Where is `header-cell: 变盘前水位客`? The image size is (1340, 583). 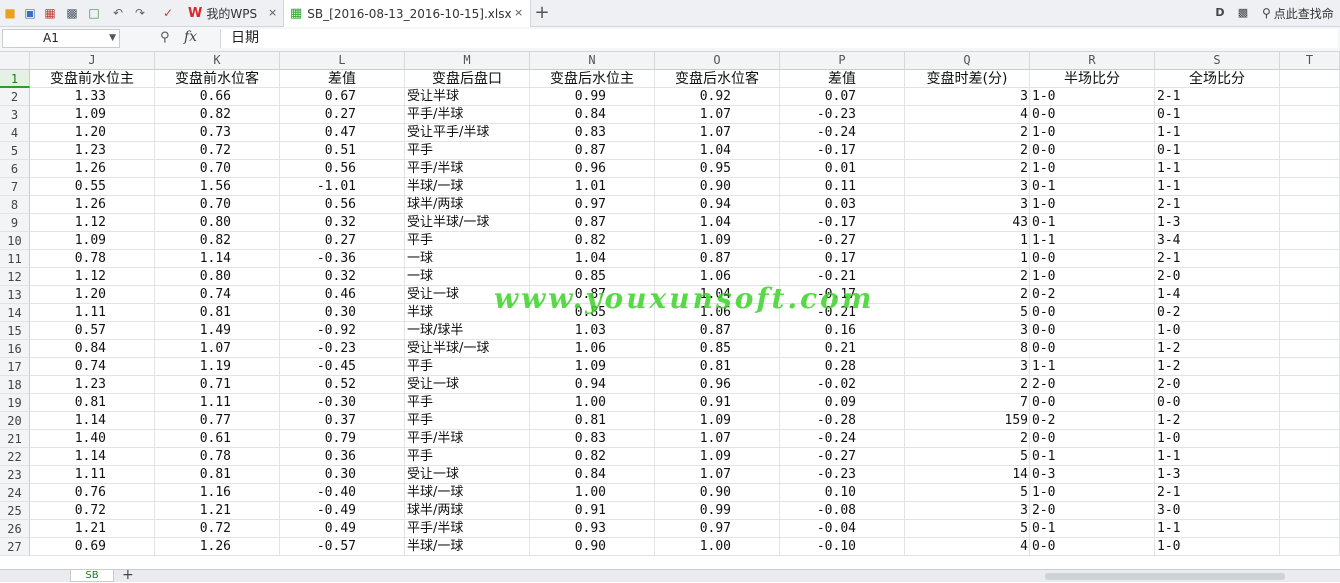 header-cell: 变盘前水位客 is located at coordinates (217, 79).